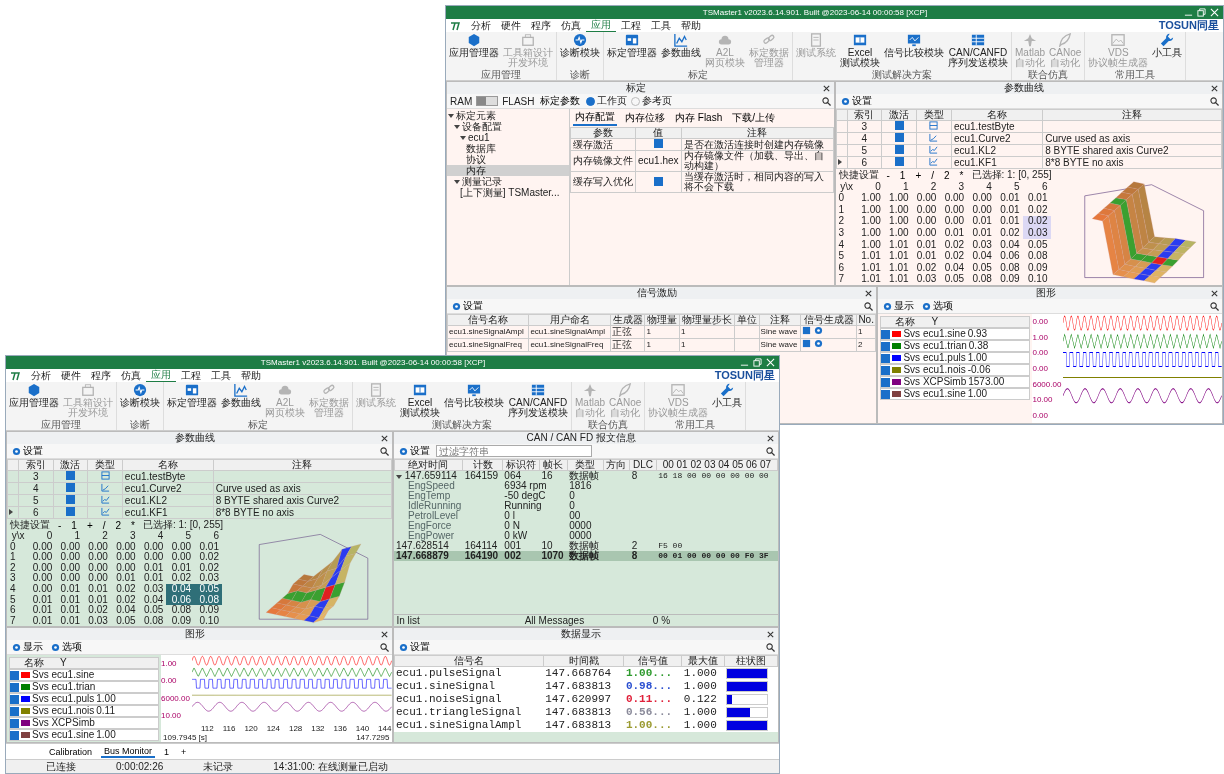  I want to click on document-tab: 1, so click(167, 751).